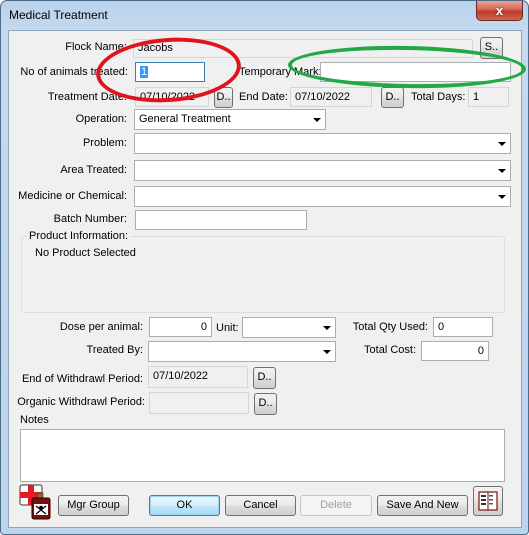 Image resolution: width=529 pixels, height=535 pixels. I want to click on unit-label: Unit:, so click(227, 328).